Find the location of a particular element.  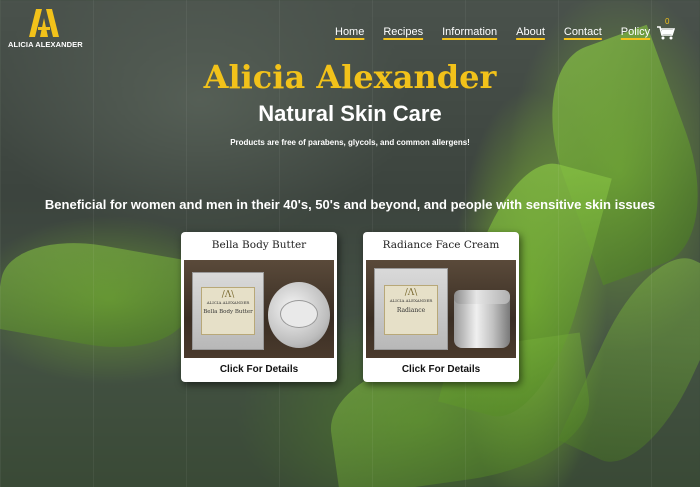

nav-information: Information is located at coordinates (469, 32).